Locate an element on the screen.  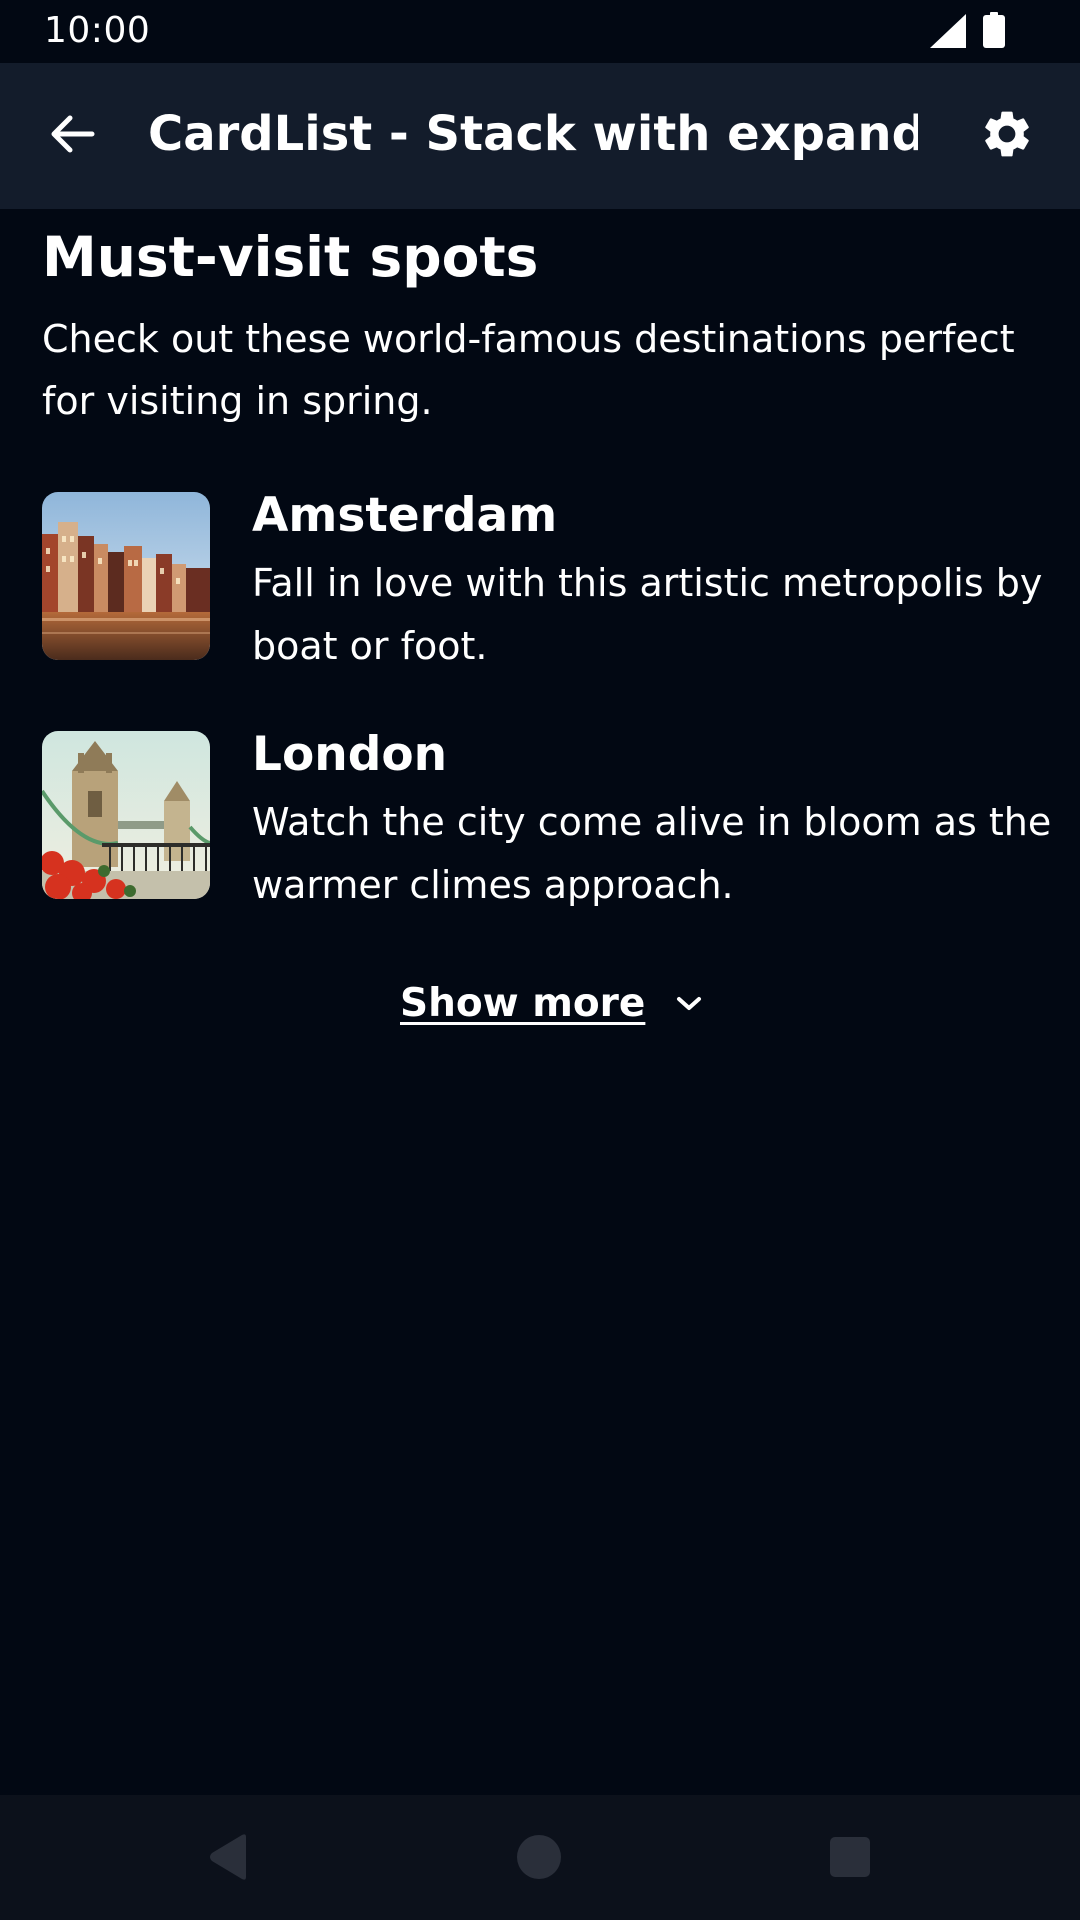
item-title: London is located at coordinates (350, 754).